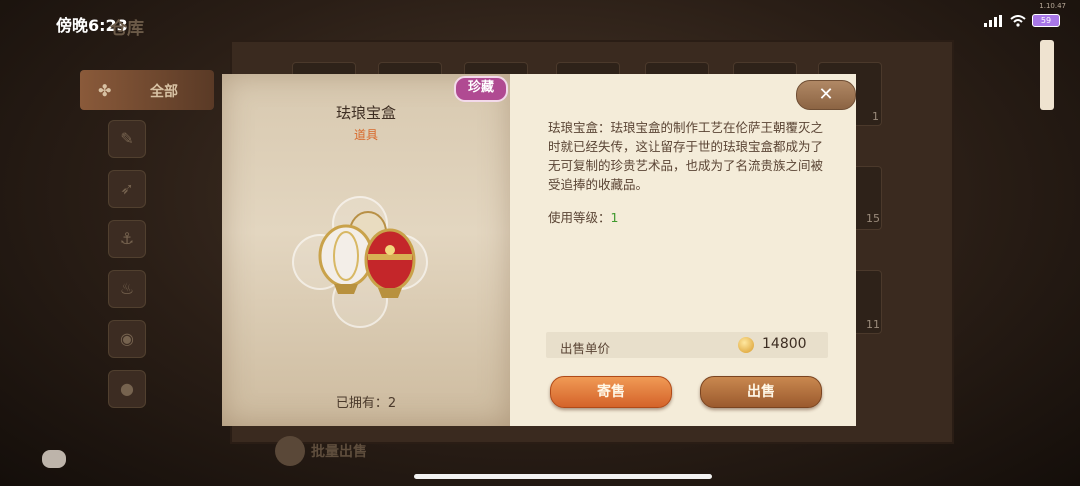 The image size is (1080, 486). What do you see at coordinates (367, 254) in the screenshot?
I see `enamel-box-image` at bounding box center [367, 254].